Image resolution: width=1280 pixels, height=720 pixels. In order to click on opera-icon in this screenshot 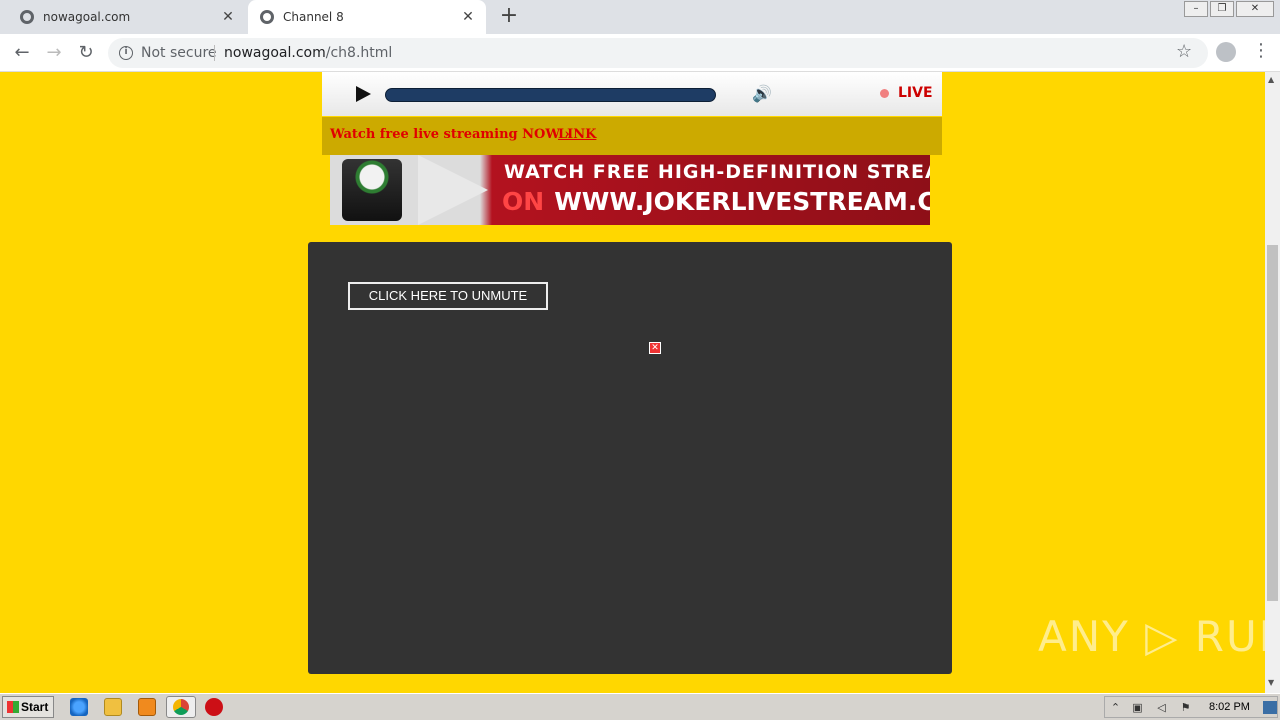, I will do `click(214, 707)`.